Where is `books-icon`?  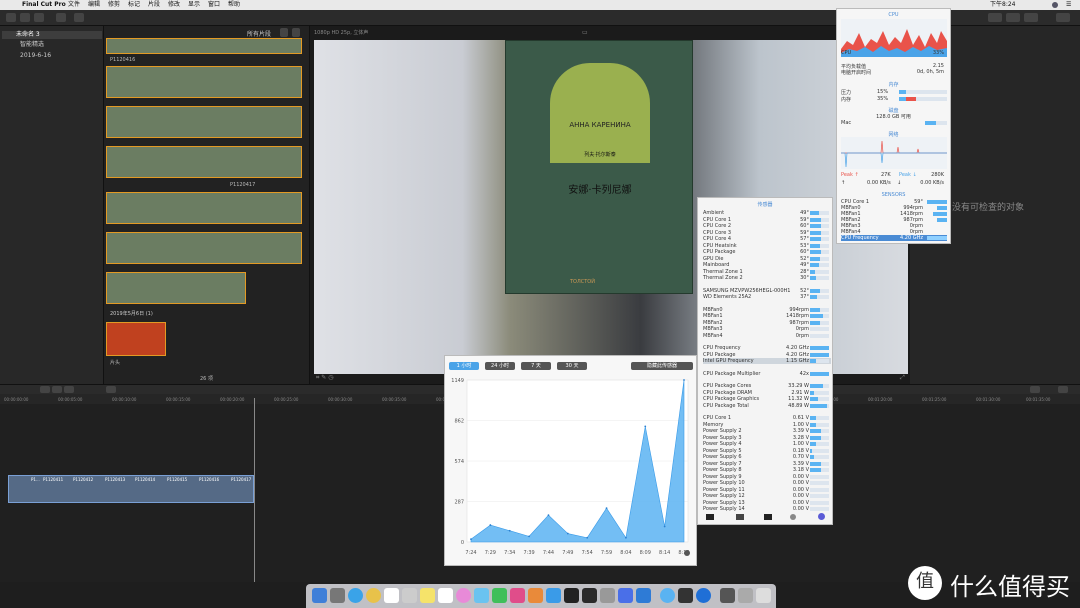 books-icon is located at coordinates (535, 595).